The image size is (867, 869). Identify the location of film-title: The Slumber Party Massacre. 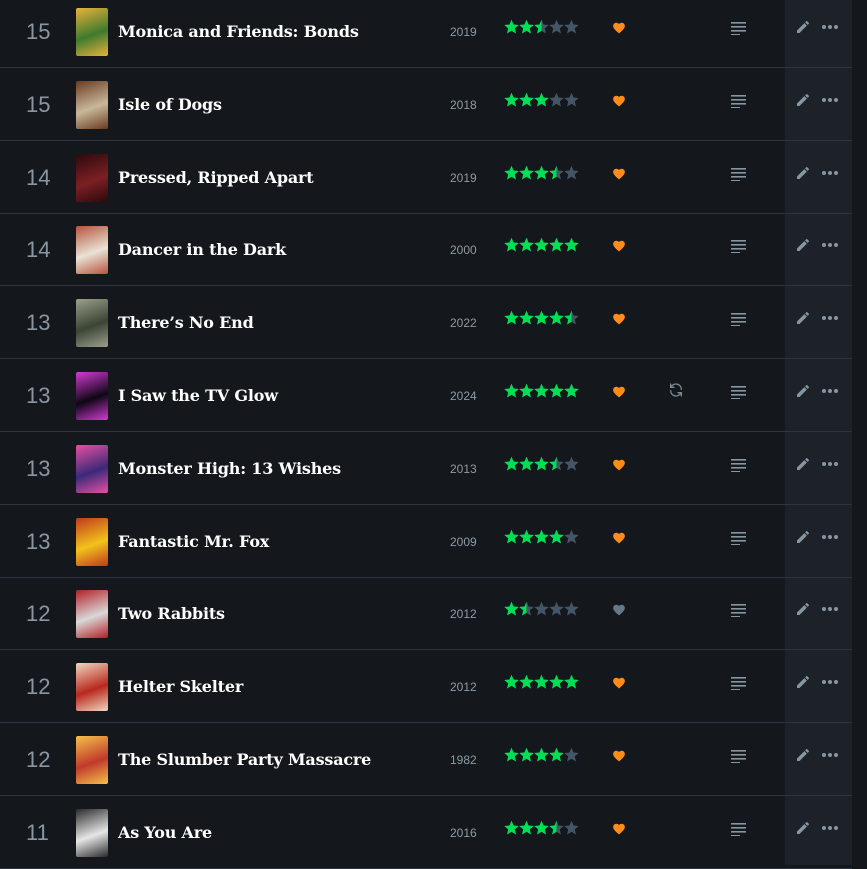
(244, 760).